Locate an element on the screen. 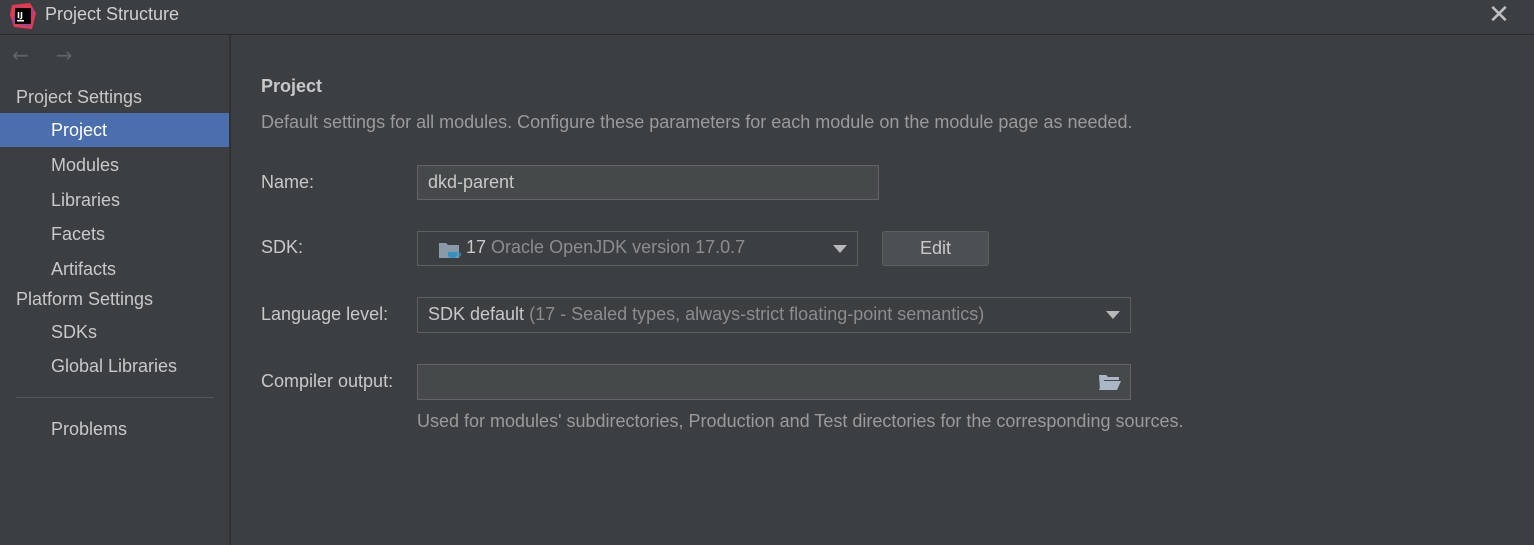 The image size is (1534, 545). project-settings-header: Project Settings is located at coordinates (79, 97).